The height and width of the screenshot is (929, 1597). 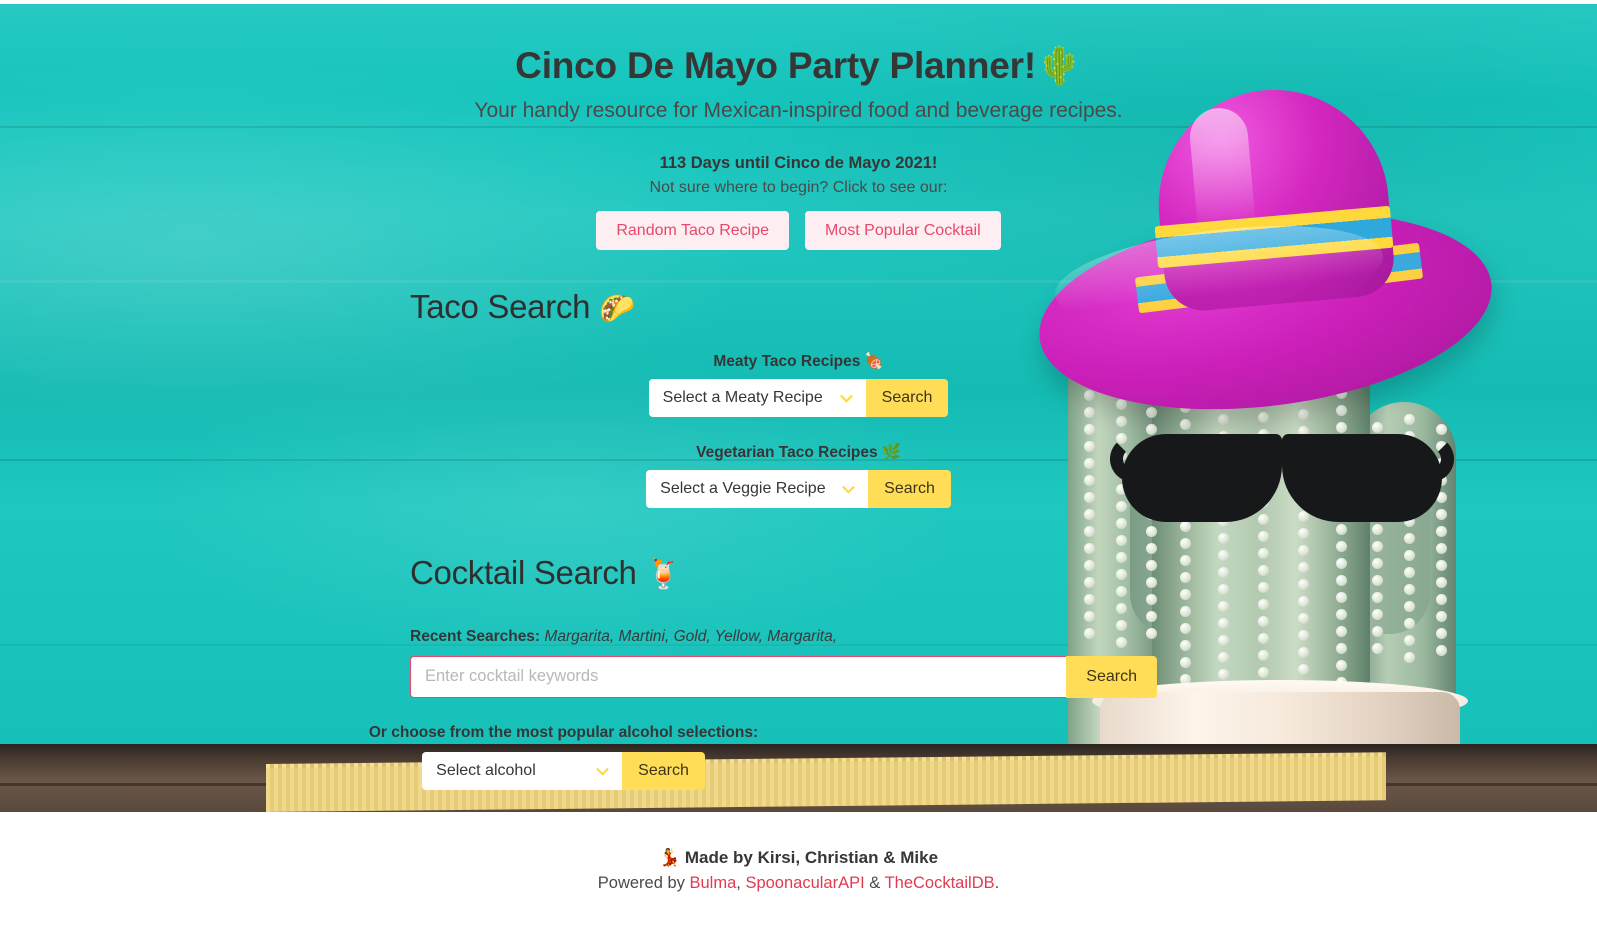 I want to click on meat-icon: 🍖, so click(x=874, y=361).